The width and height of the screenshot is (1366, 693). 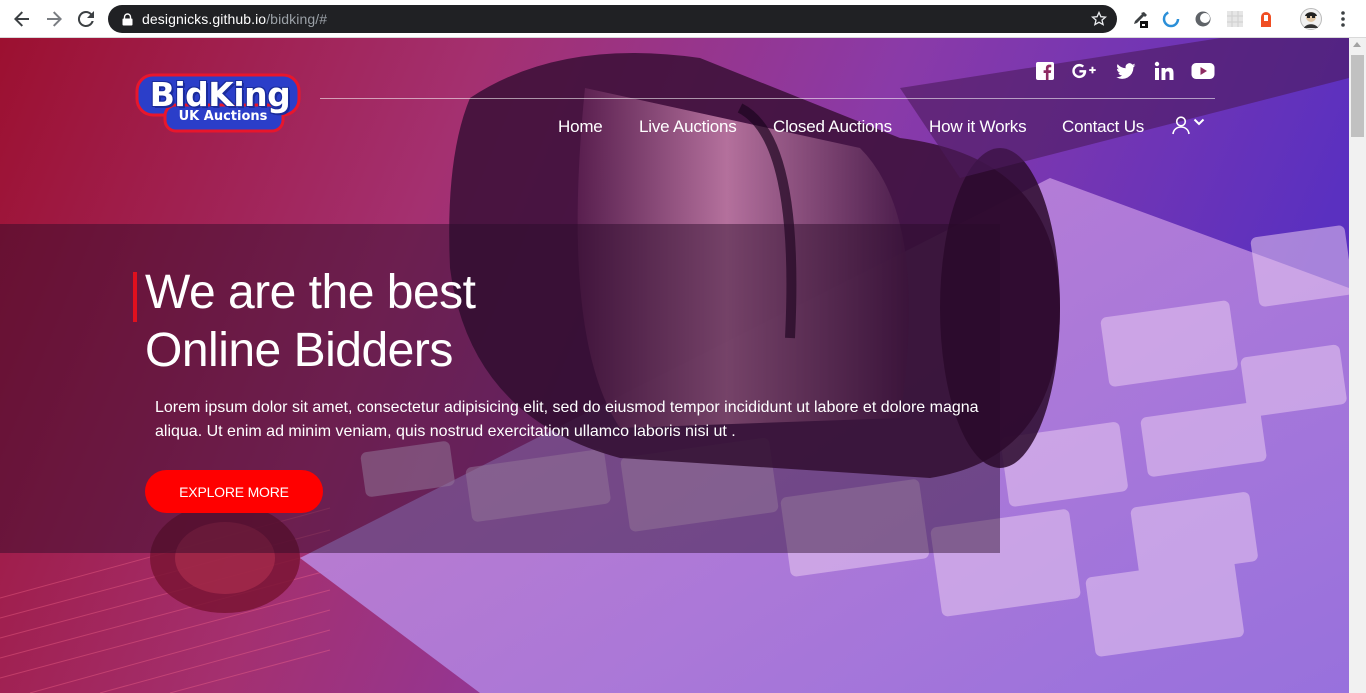 I want to click on nav-closed-auctions: Closed Auctions, so click(x=832, y=127).